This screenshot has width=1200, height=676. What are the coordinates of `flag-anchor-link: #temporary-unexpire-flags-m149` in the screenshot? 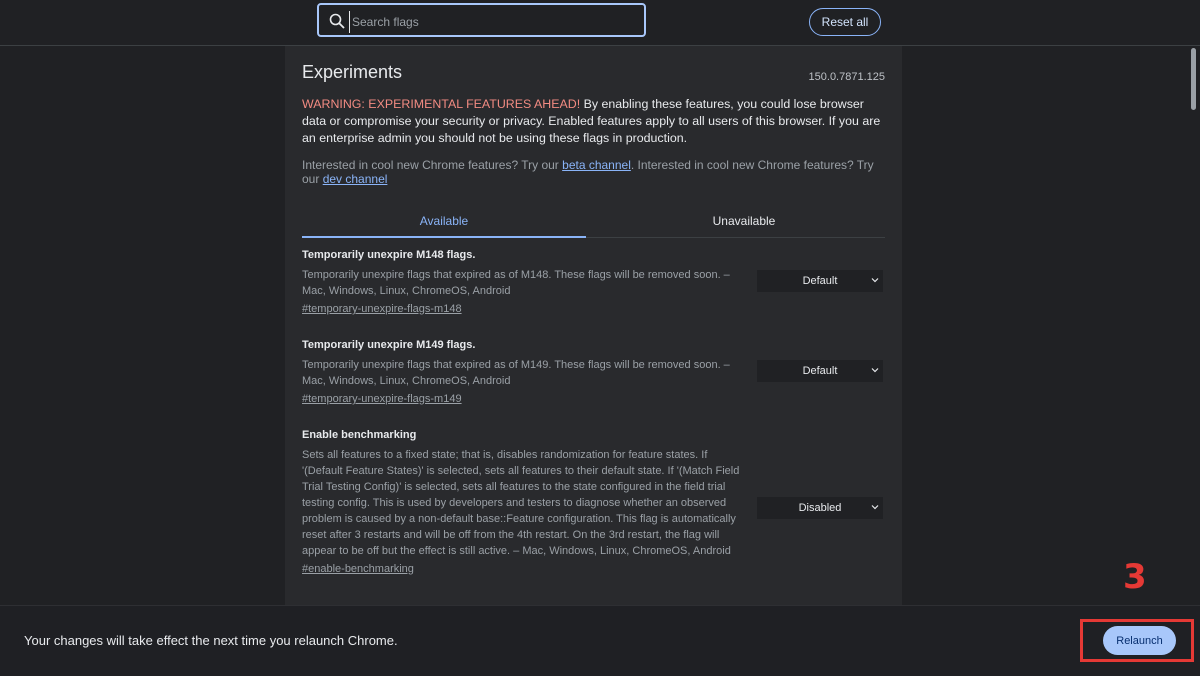 It's located at (382, 399).